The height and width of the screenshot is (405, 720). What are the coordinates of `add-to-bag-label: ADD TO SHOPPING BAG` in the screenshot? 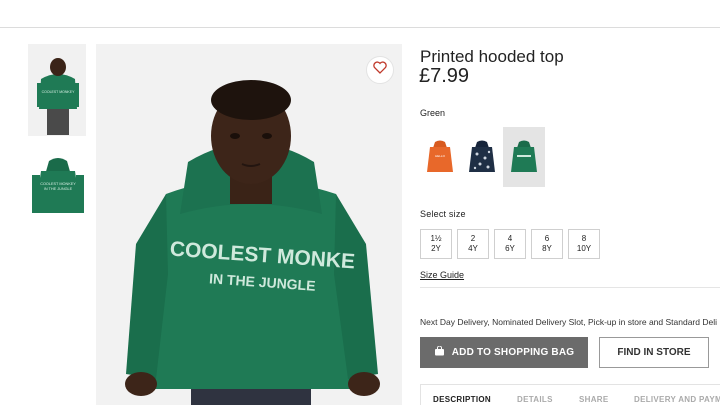 It's located at (513, 352).